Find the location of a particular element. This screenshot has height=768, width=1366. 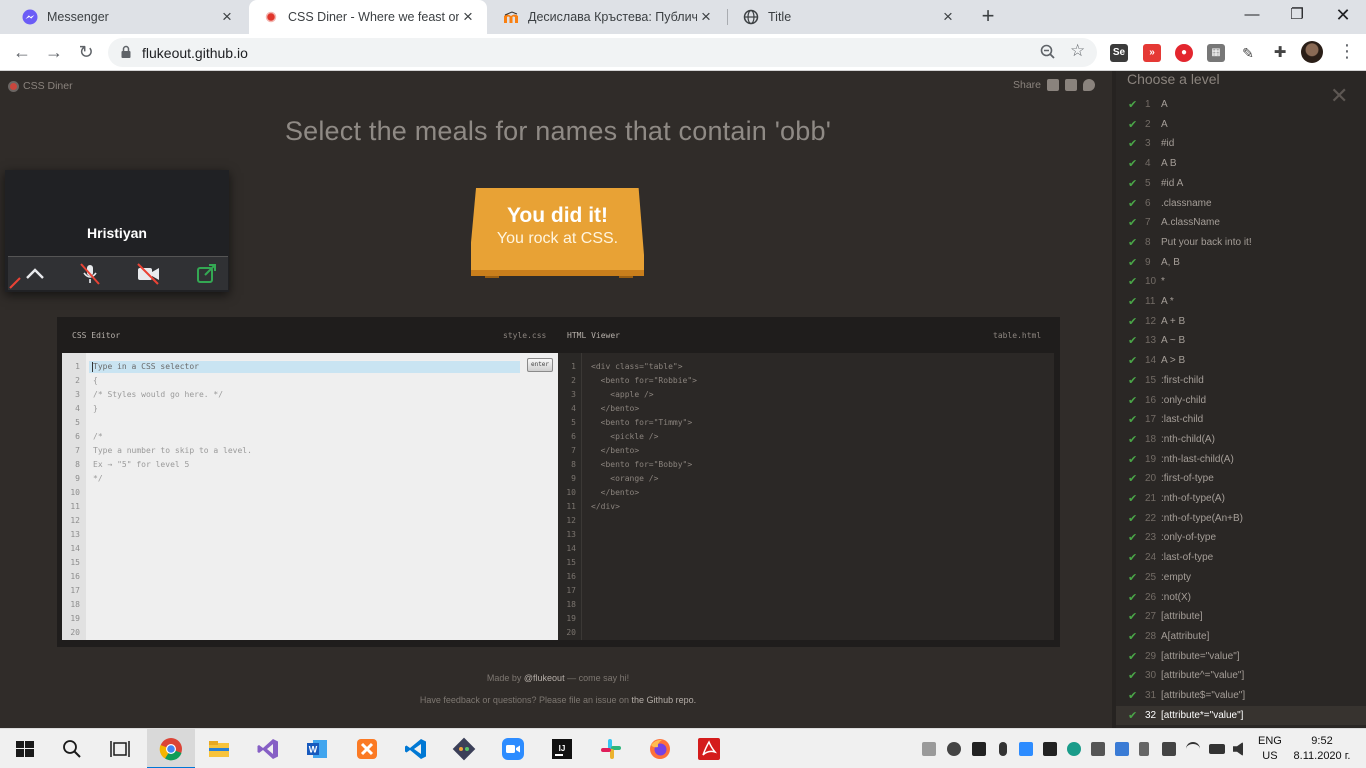

new-tab-button: + is located at coordinates (988, 16).